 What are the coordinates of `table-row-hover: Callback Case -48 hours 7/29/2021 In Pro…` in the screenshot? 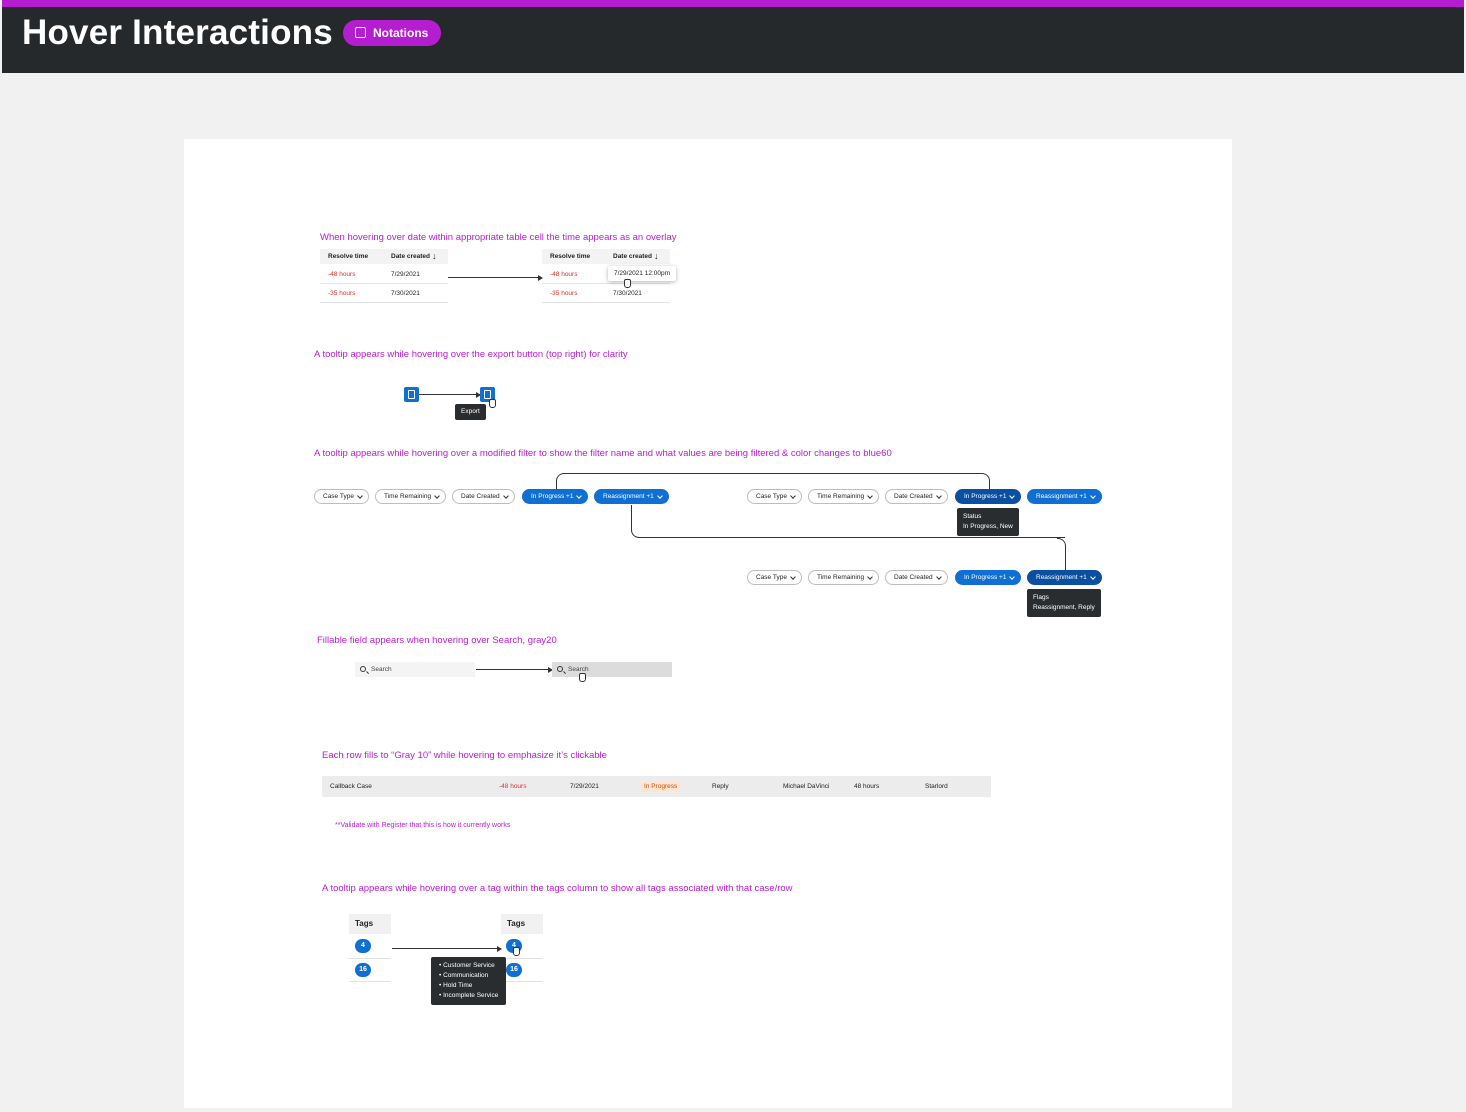 It's located at (656, 786).